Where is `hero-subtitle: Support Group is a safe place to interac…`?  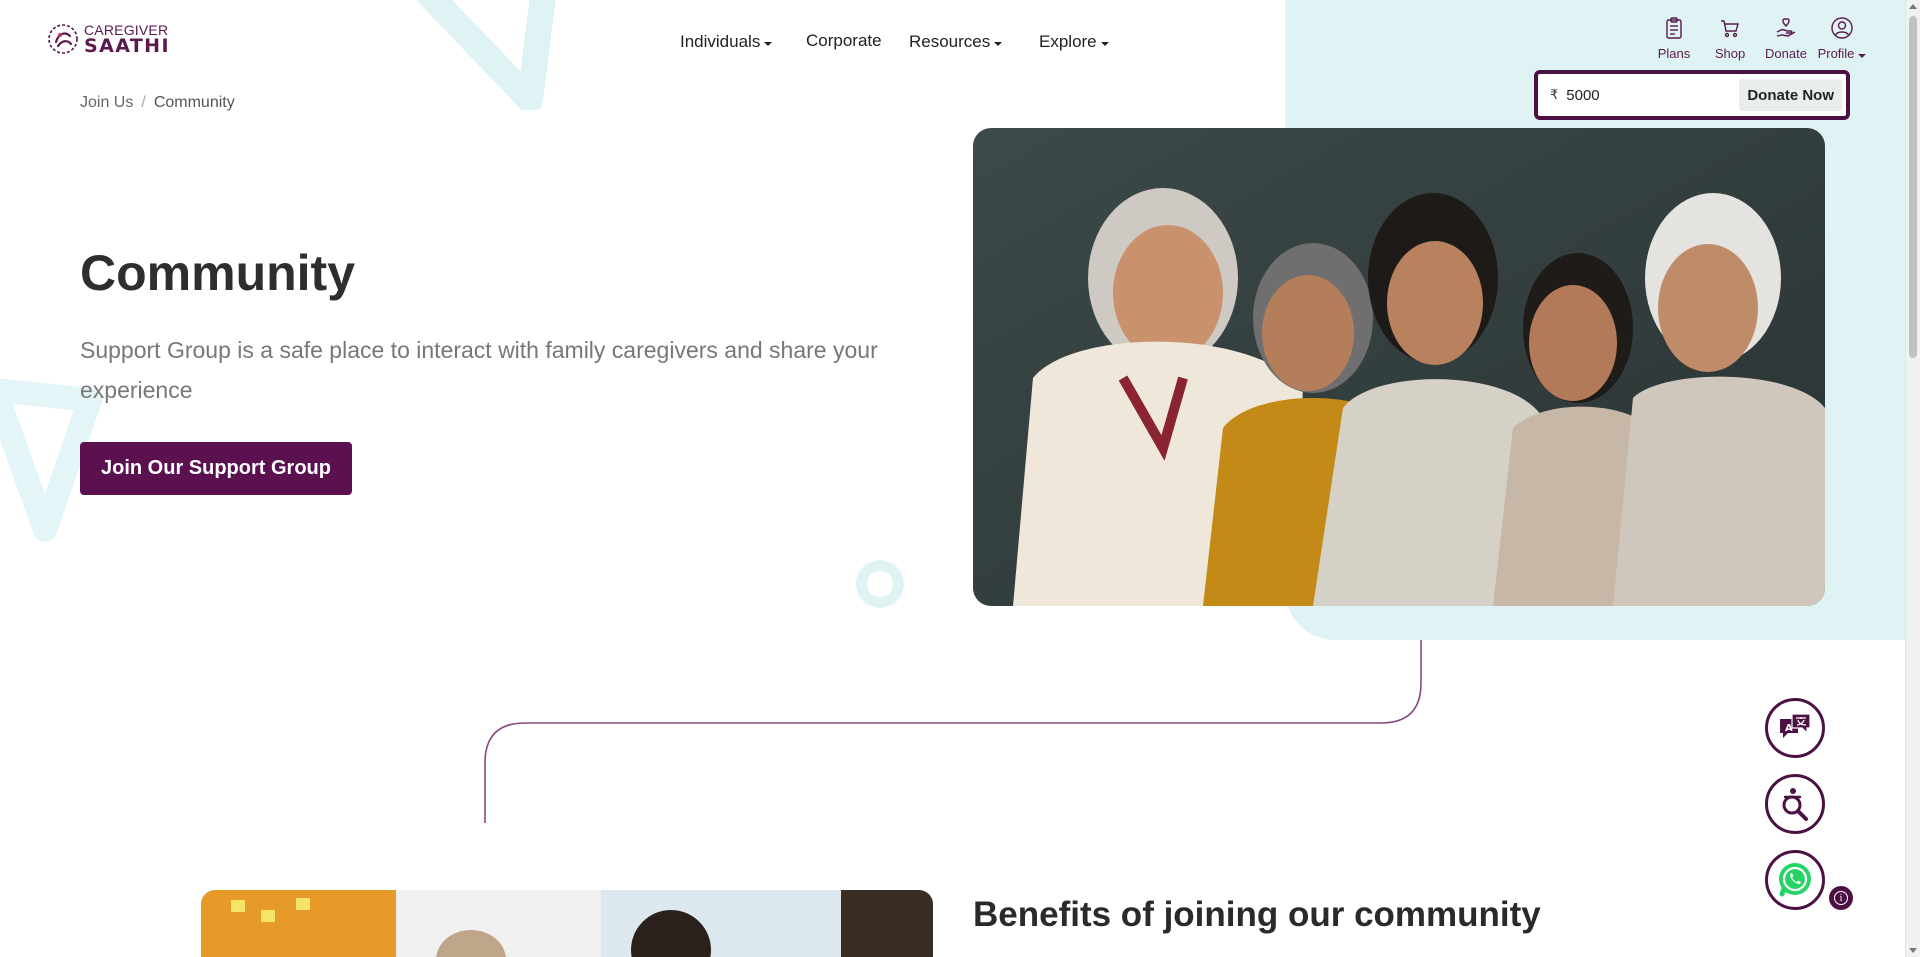
hero-subtitle: Support Group is a safe place to interac… is located at coordinates (479, 370).